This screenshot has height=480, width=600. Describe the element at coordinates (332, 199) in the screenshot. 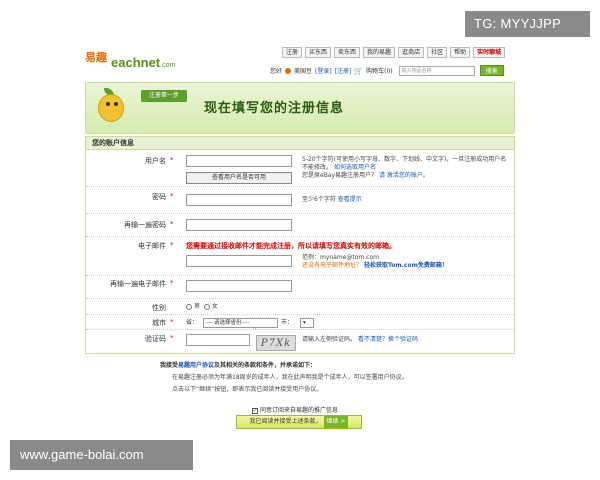

I see `password-hint: 至少6个字符 查看提示` at that location.